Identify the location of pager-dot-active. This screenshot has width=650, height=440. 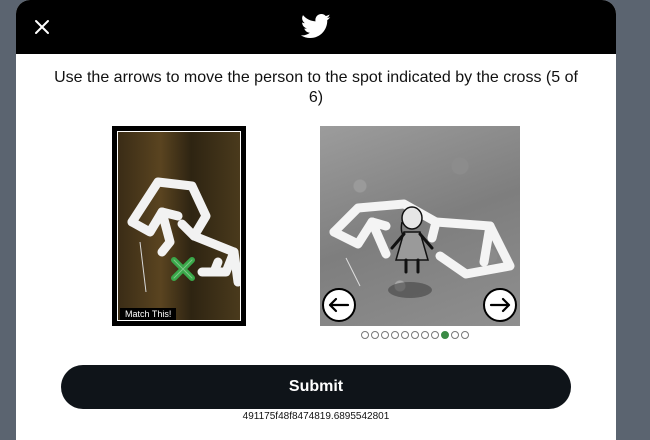
(445, 335).